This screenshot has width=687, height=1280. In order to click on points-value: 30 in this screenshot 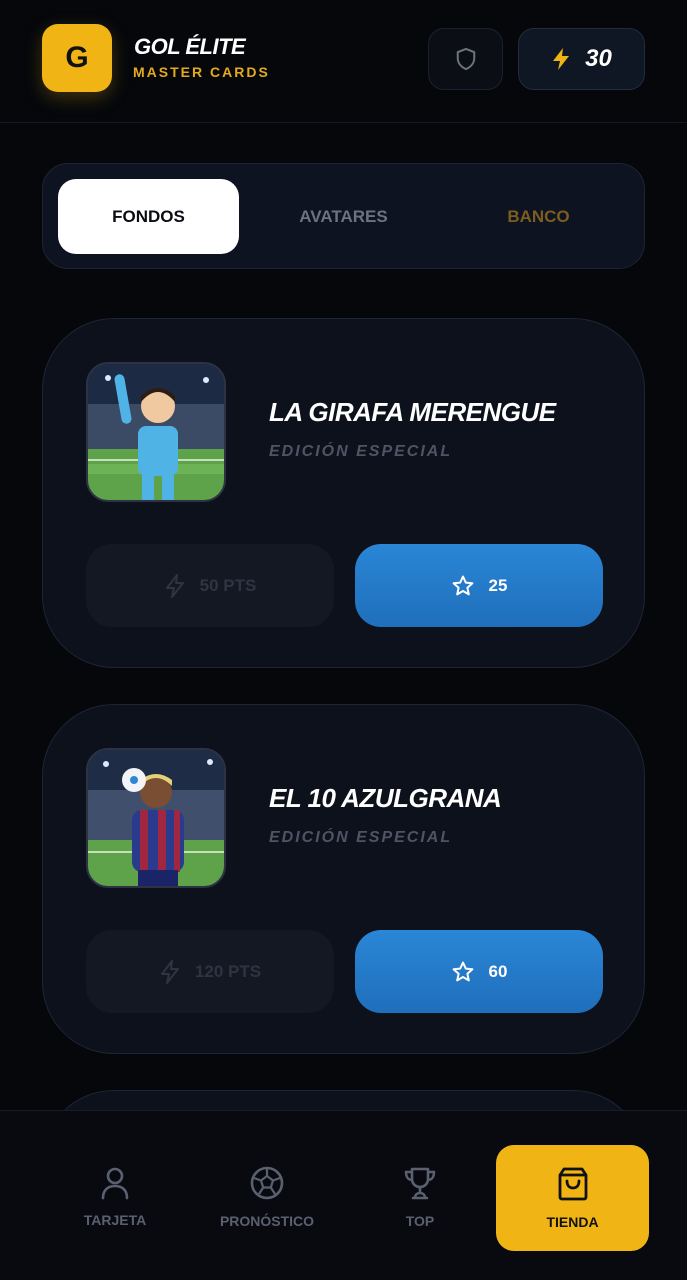, I will do `click(598, 58)`.